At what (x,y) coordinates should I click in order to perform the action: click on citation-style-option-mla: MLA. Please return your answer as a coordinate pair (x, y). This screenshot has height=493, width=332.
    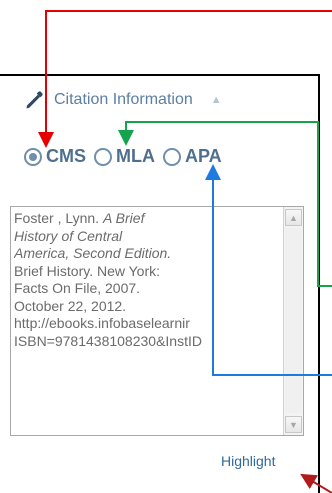
    Looking at the image, I should click on (124, 156).